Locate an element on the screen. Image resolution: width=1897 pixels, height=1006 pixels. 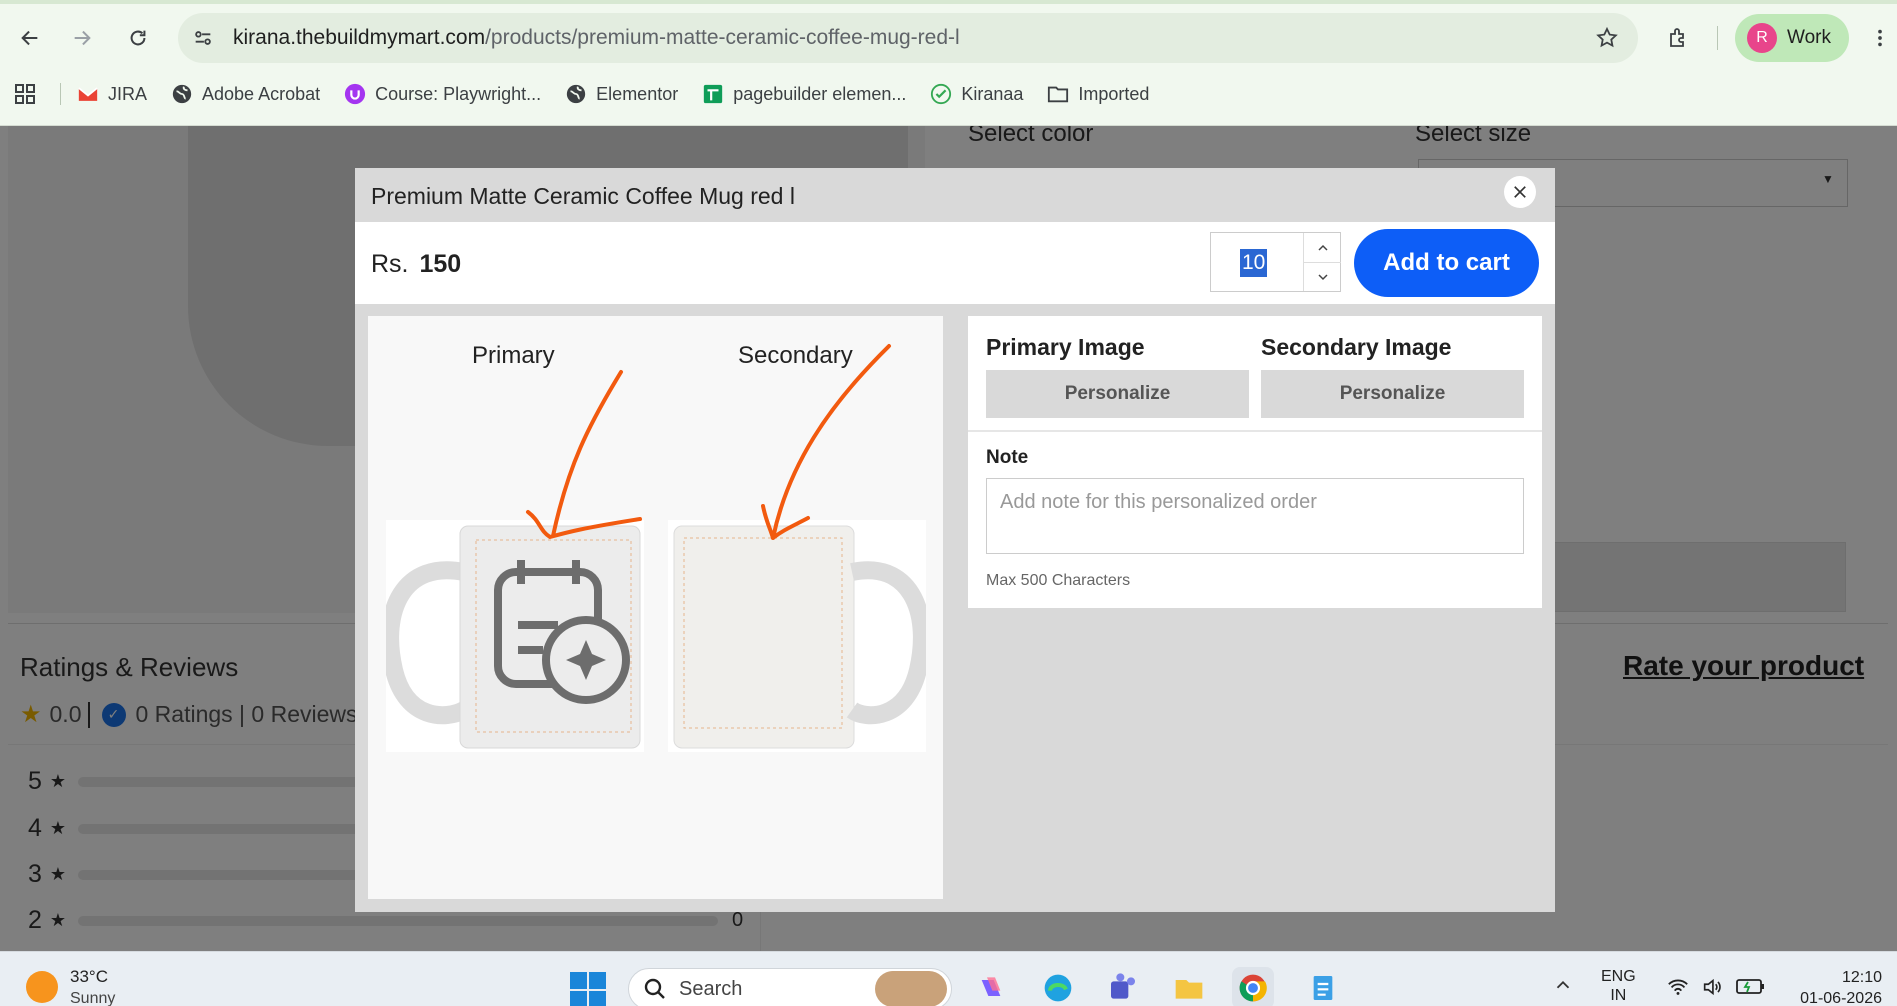
battery-icon is located at coordinates (1751, 988).